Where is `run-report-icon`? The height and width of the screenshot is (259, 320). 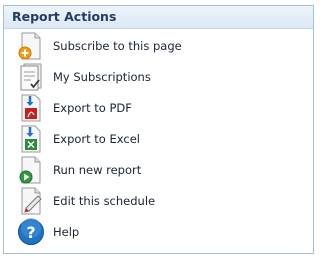 run-report-icon is located at coordinates (31, 170).